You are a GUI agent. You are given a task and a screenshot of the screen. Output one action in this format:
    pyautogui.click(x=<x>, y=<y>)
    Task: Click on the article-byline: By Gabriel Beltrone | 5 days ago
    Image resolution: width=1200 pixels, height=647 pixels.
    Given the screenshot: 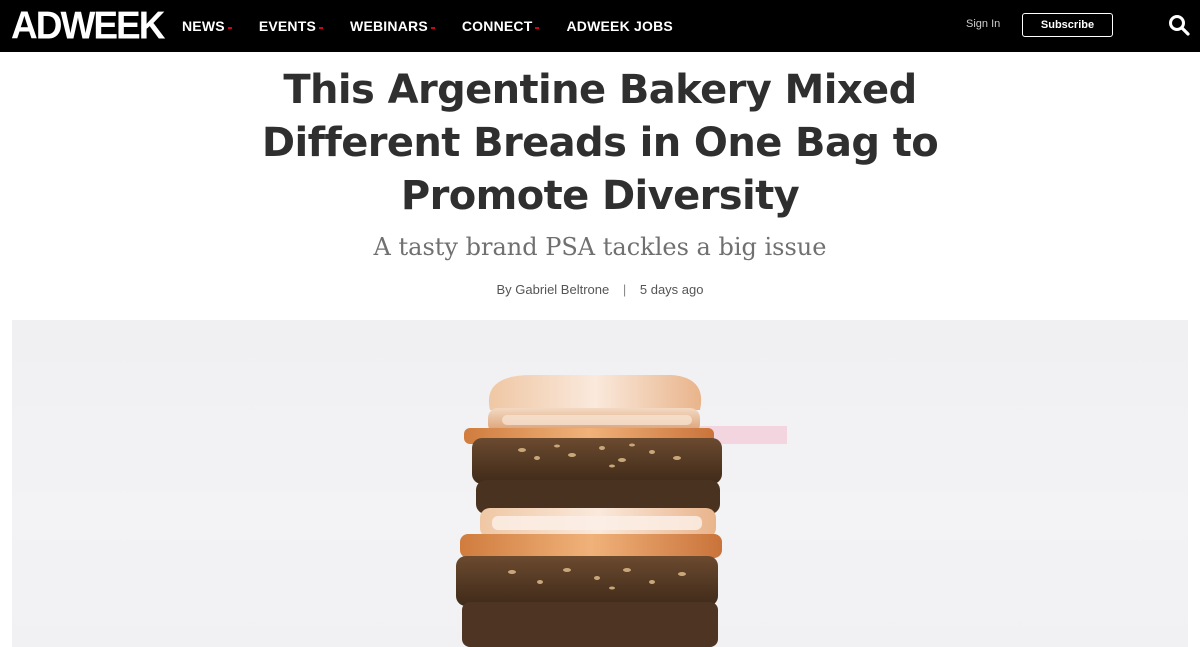 What is the action you would take?
    pyautogui.click(x=600, y=289)
    